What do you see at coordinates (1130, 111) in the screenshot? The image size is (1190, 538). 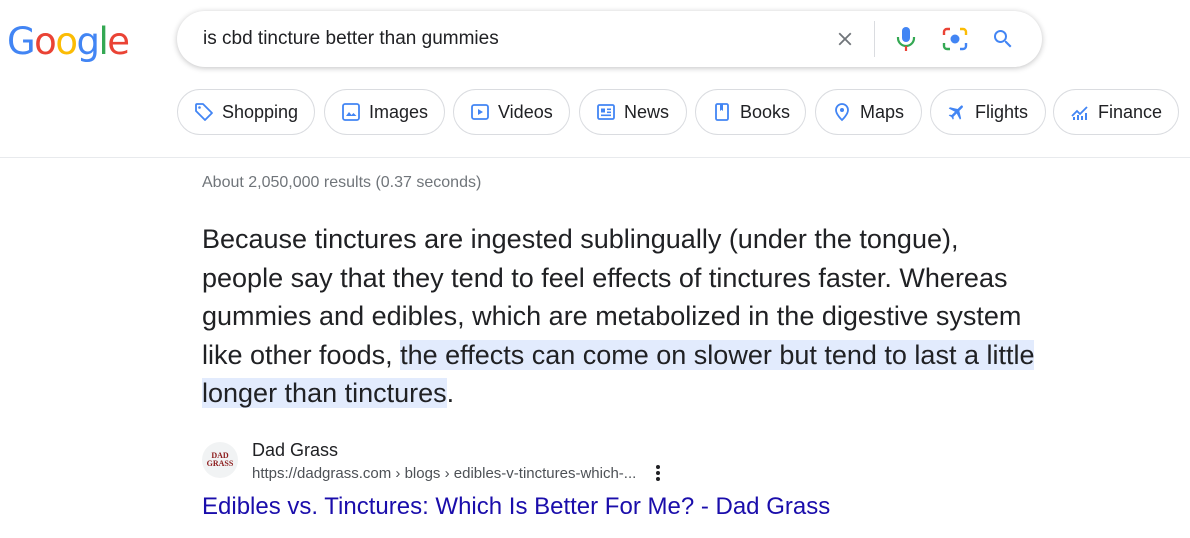 I see `chip-label: Finance` at bounding box center [1130, 111].